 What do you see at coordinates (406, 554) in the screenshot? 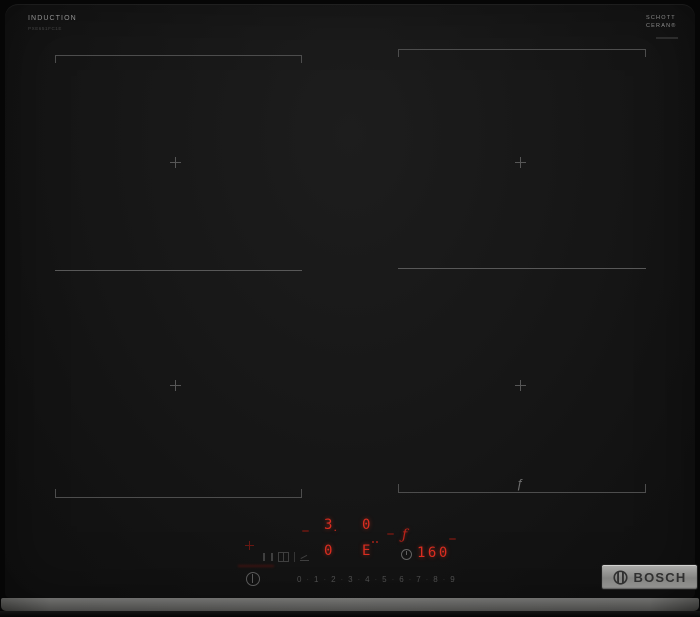
I see `timer-clock-icon` at bounding box center [406, 554].